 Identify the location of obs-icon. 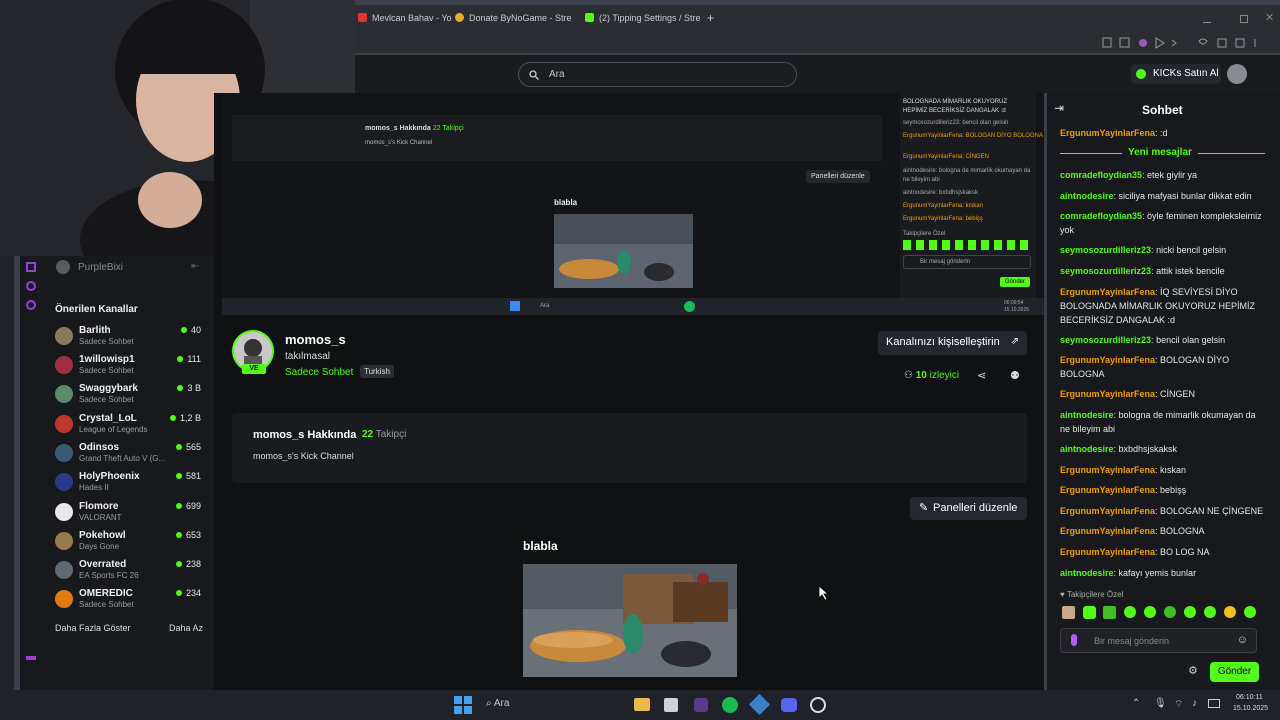
(818, 705).